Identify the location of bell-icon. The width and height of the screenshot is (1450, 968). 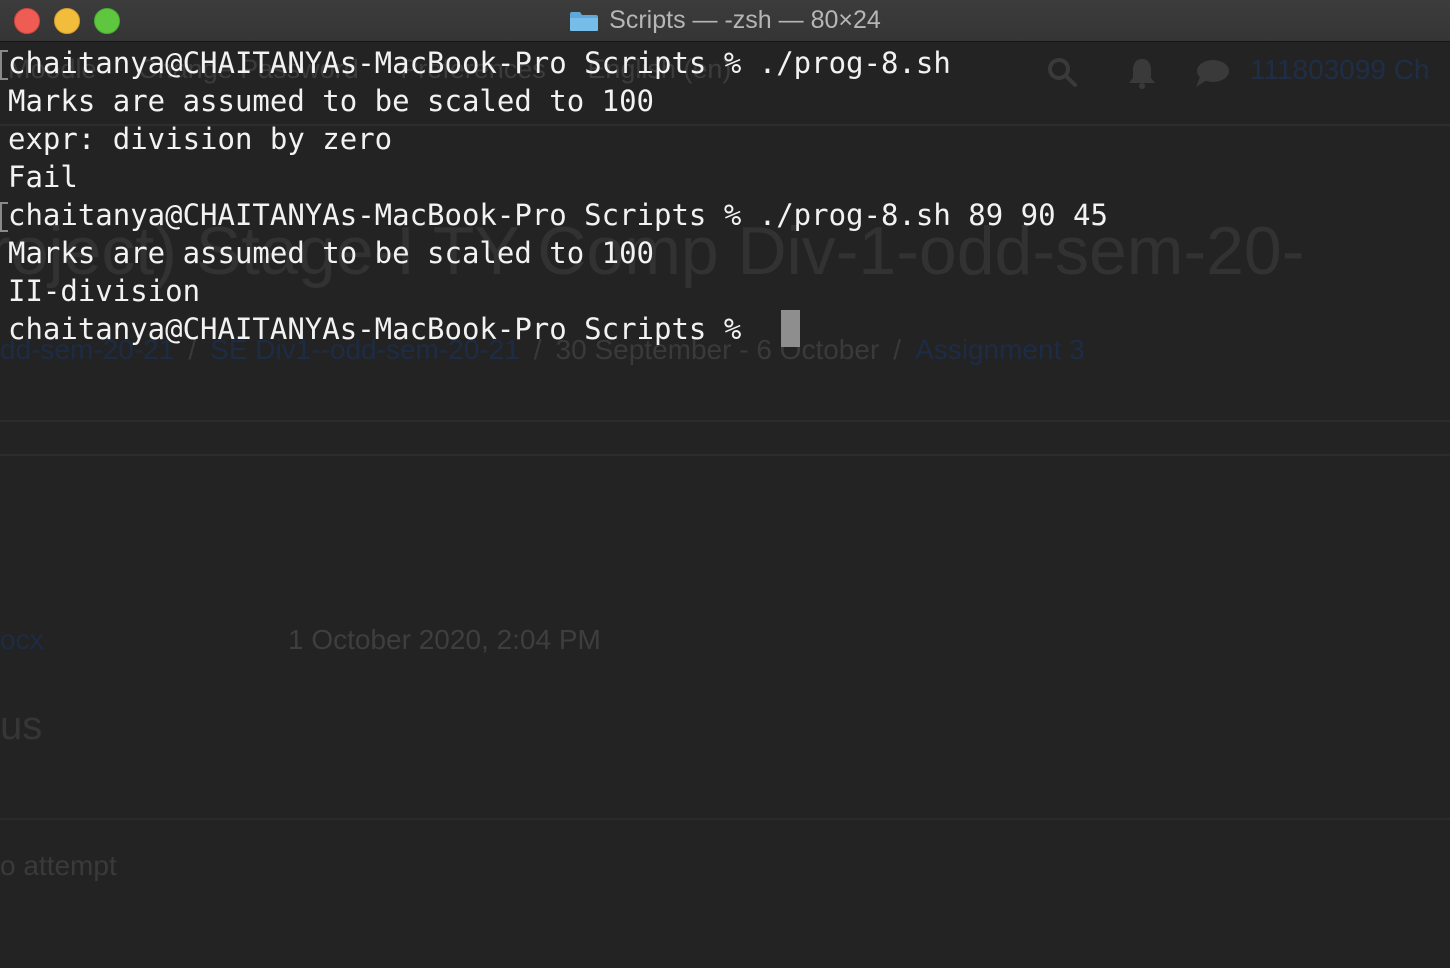
(1142, 74).